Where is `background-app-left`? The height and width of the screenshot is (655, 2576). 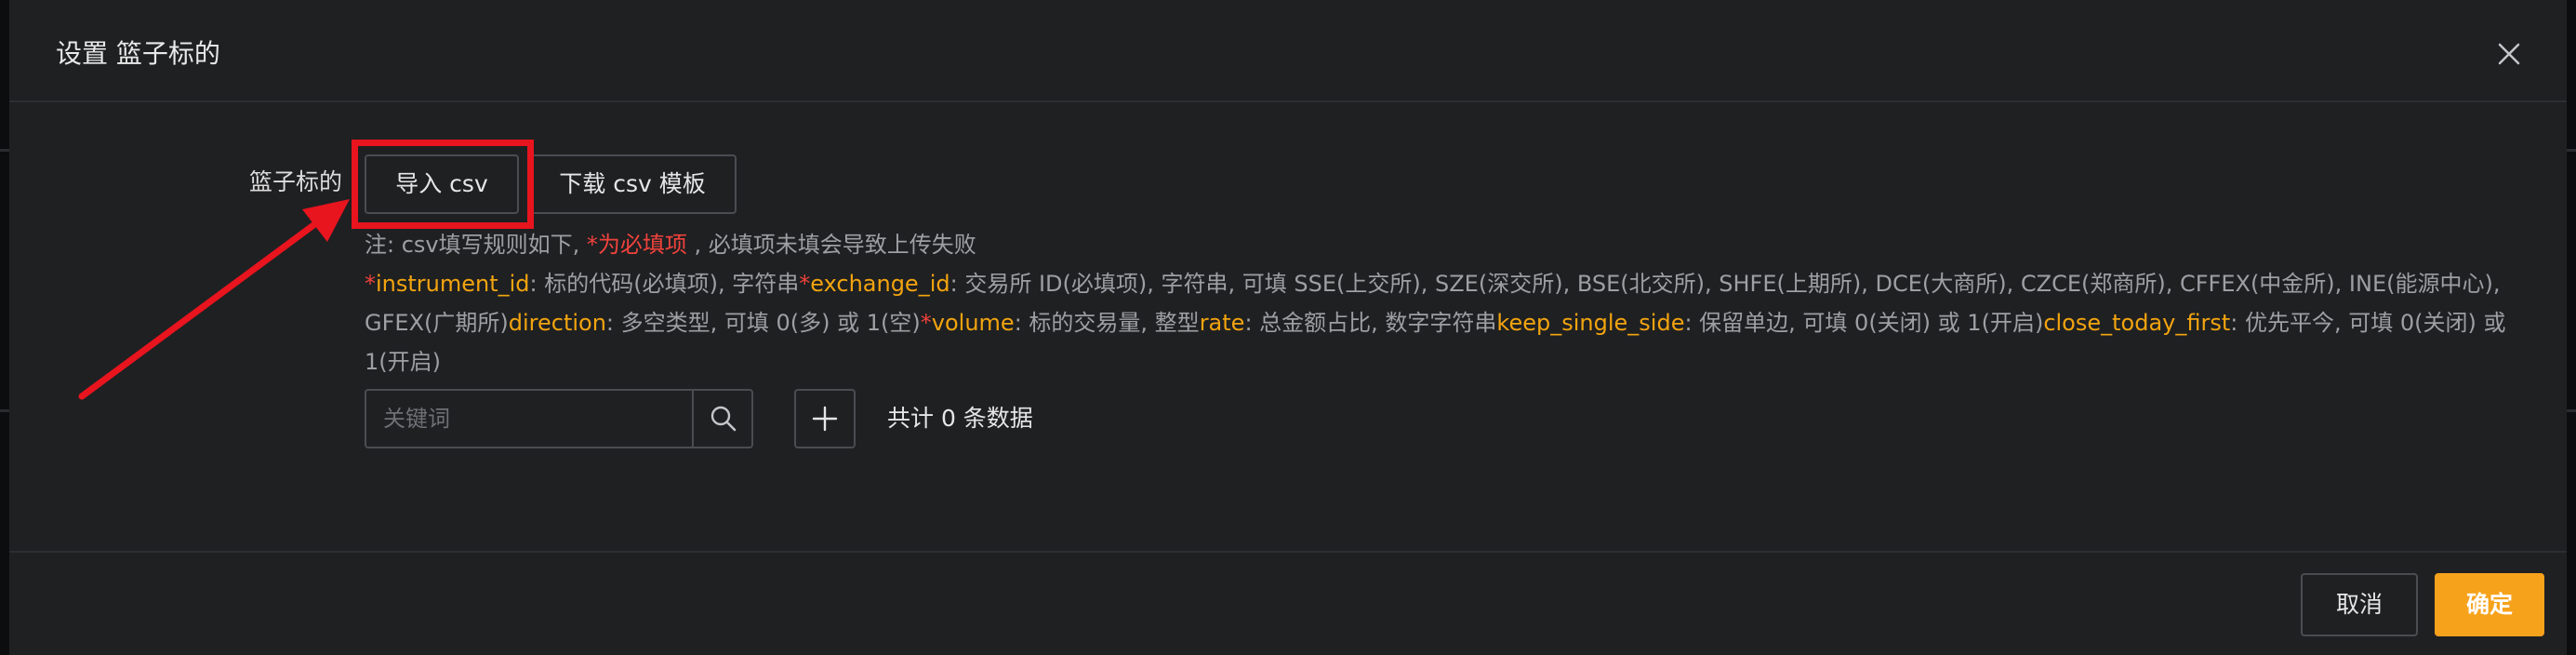 background-app-left is located at coordinates (4, 327).